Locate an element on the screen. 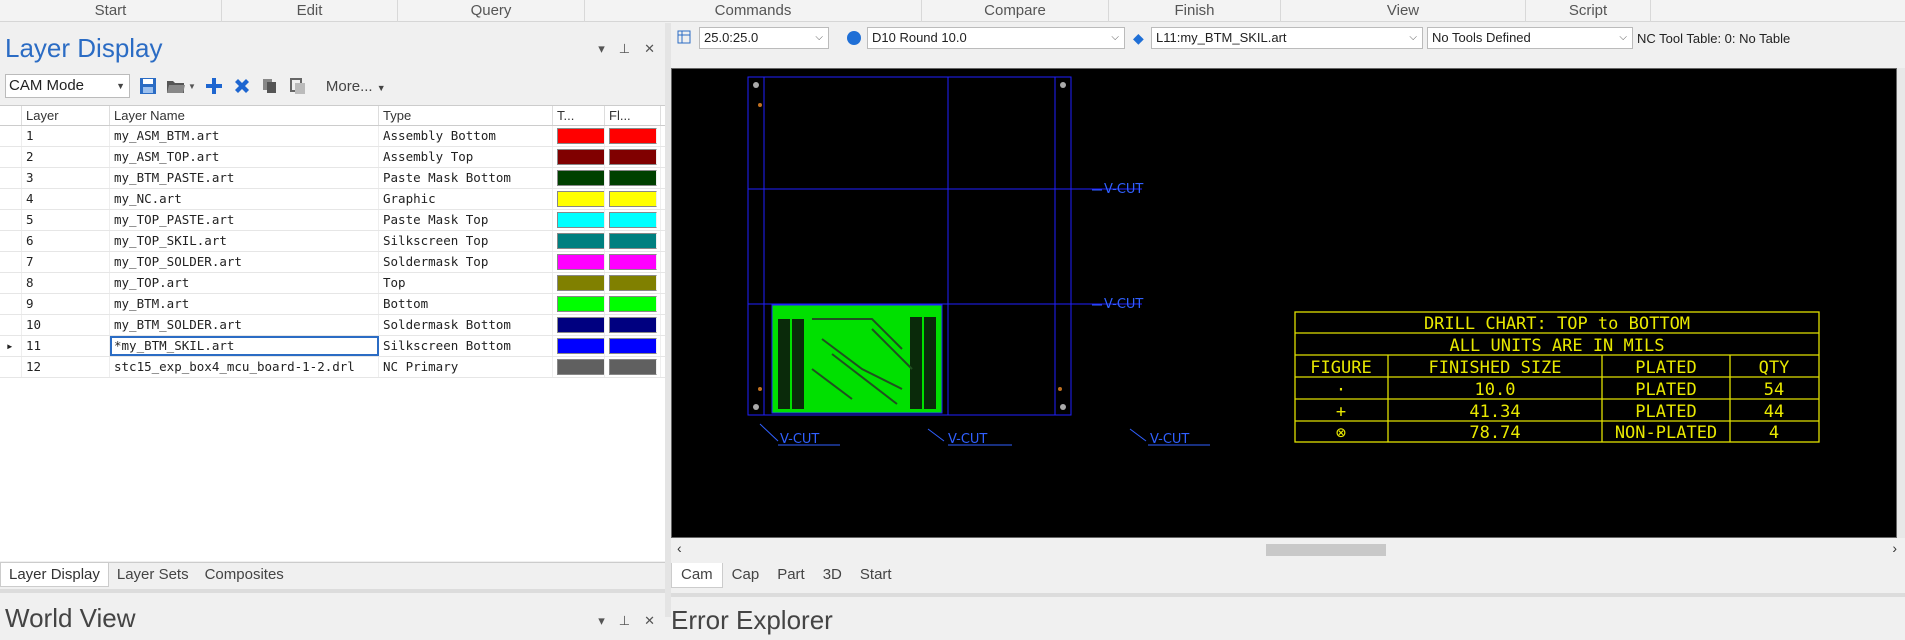 The height and width of the screenshot is (640, 1905). layer-name: my_BTM.art is located at coordinates (244, 304).